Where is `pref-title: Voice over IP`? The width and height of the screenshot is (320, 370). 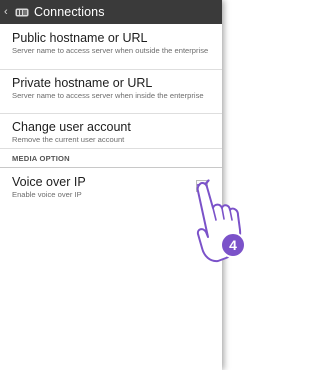
pref-title: Voice over IP is located at coordinates (49, 182).